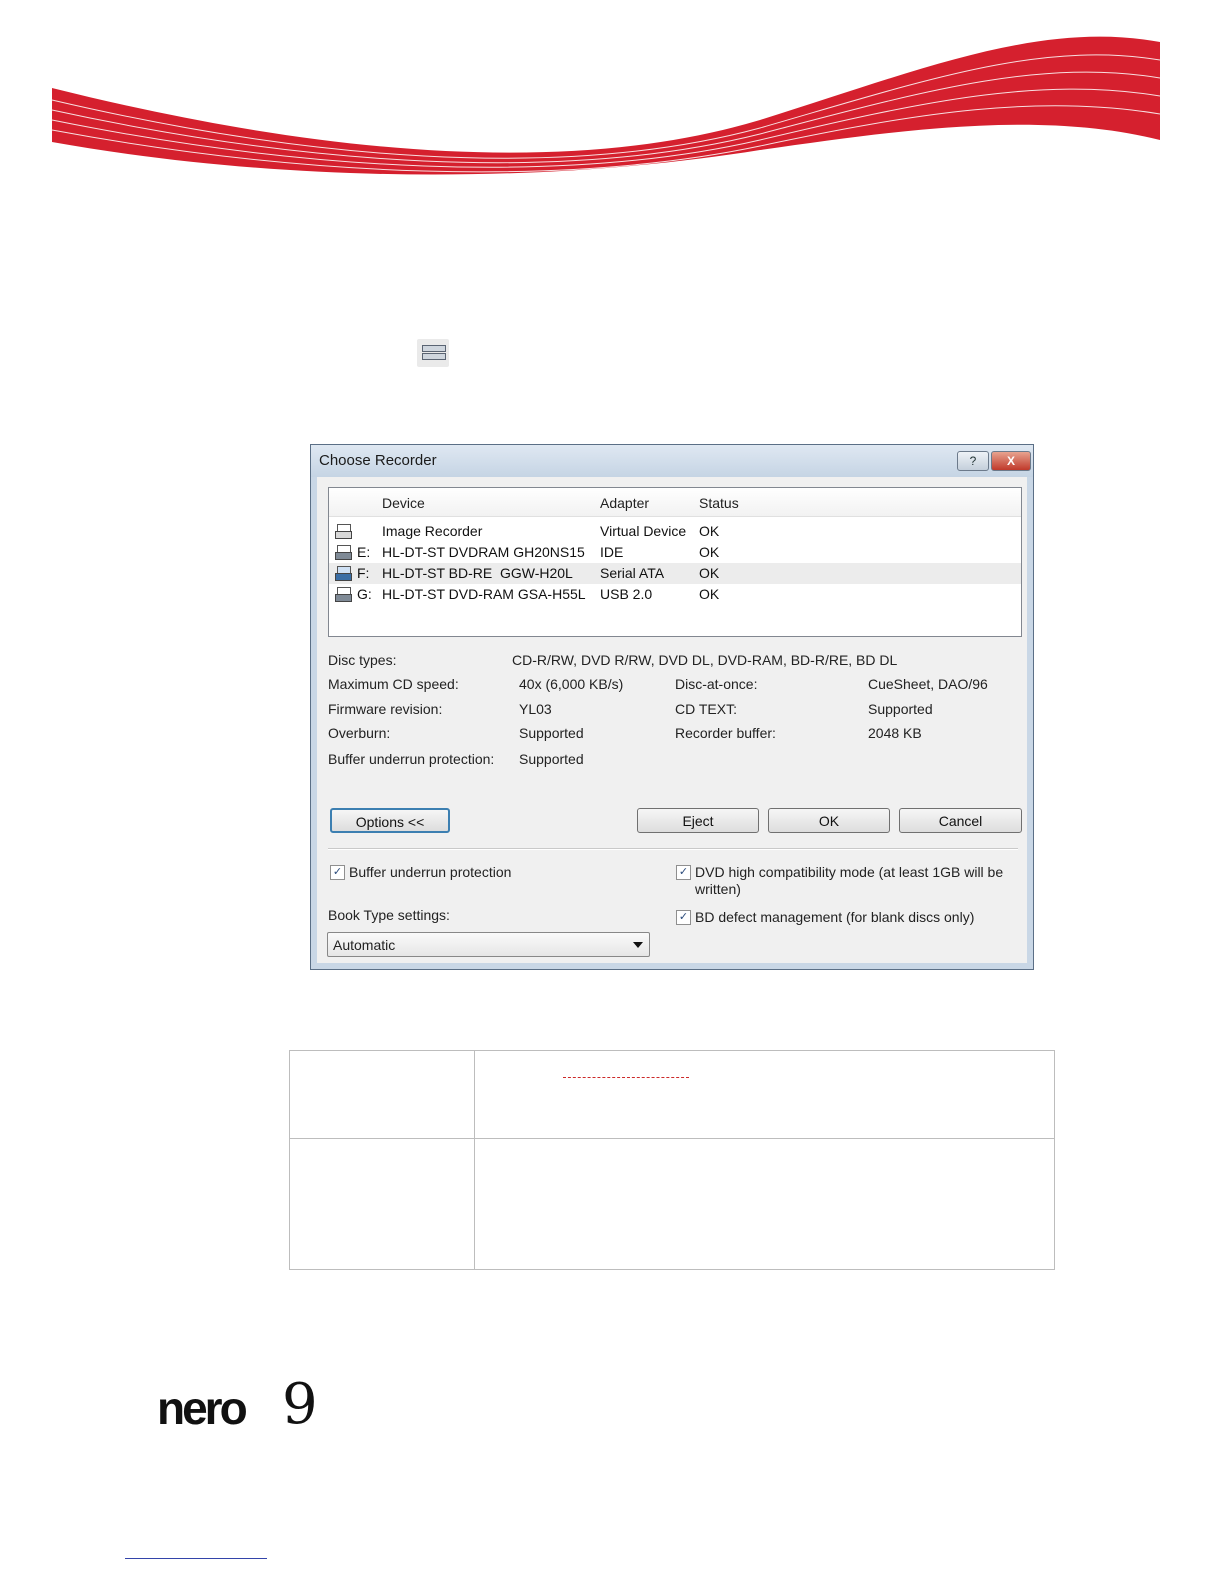 The height and width of the screenshot is (1584, 1224). Describe the element at coordinates (626, 594) in the screenshot. I see `row-adapter: USB 2.0` at that location.